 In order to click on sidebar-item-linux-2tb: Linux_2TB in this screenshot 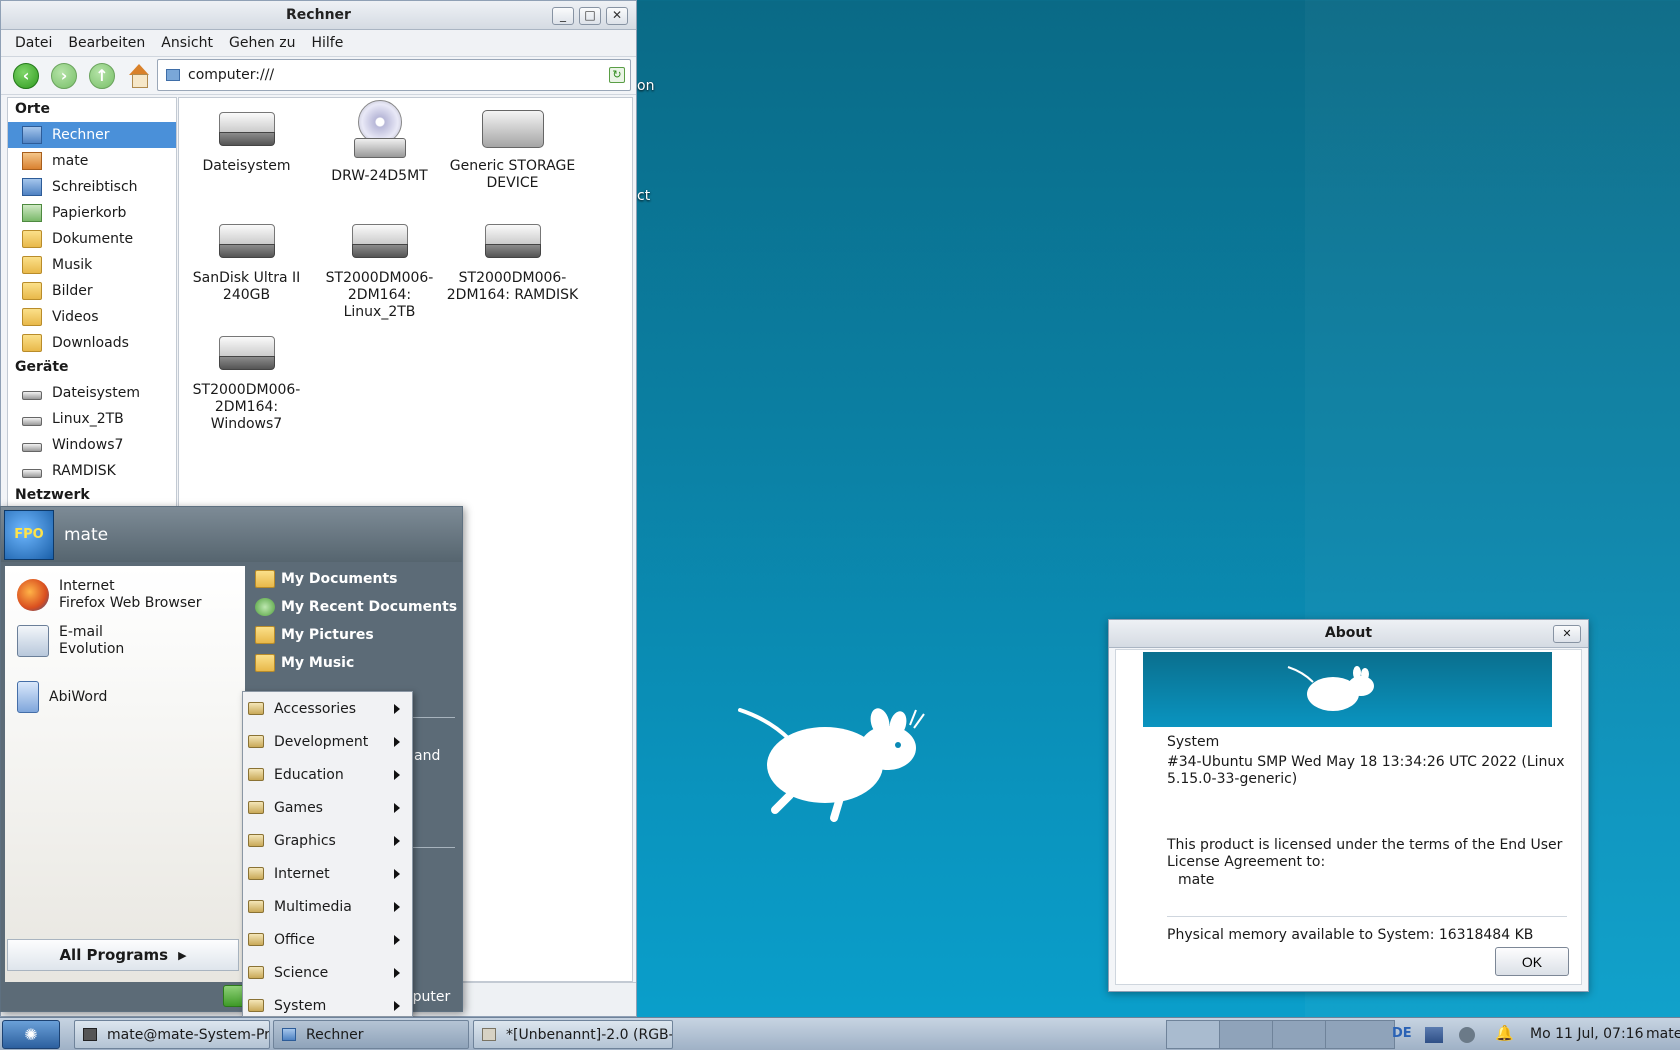, I will do `click(92, 419)`.